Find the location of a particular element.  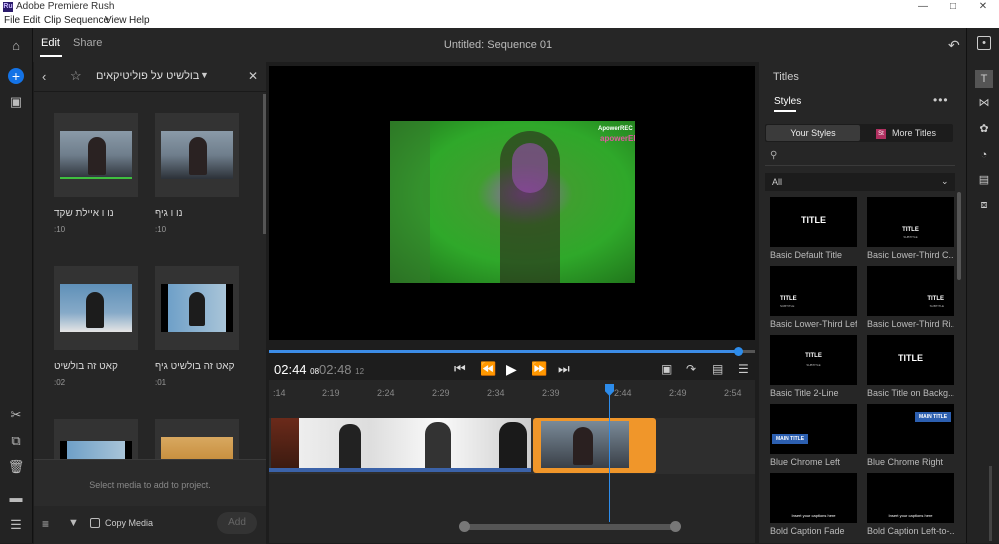

video-track is located at coordinates (512, 446).